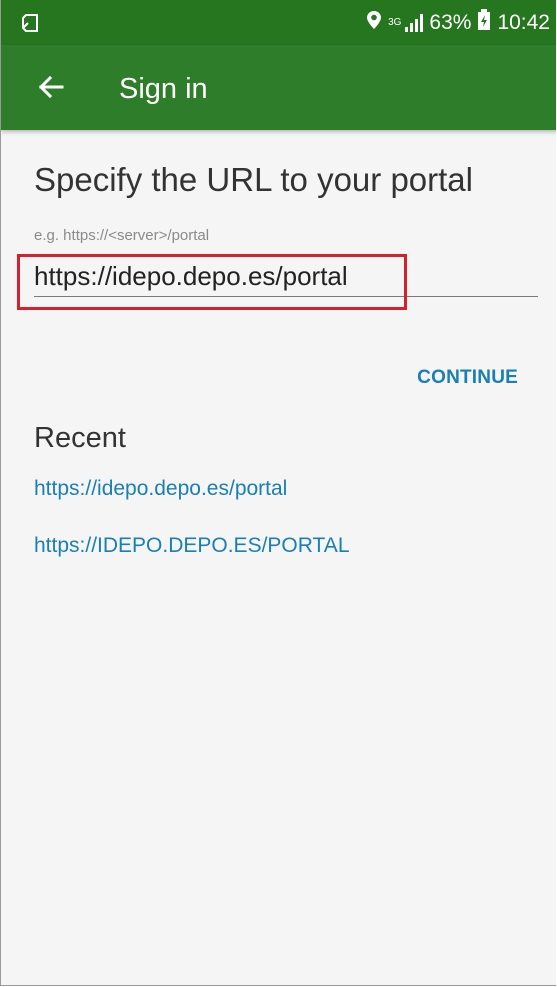  What do you see at coordinates (253, 179) in the screenshot?
I see `url-heading: Specify the URL to your portal` at bounding box center [253, 179].